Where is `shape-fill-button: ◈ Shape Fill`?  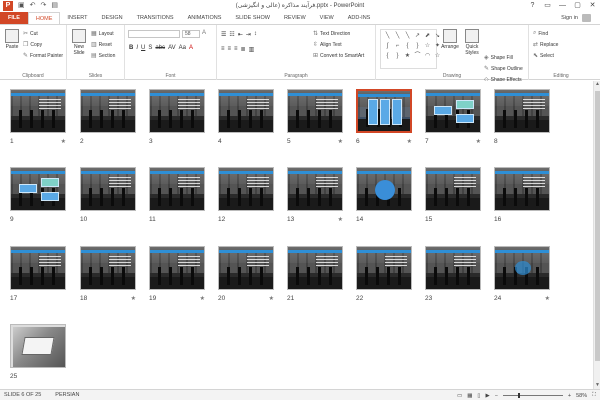
shape-fill-button: ◈ Shape Fill is located at coordinates (498, 58).